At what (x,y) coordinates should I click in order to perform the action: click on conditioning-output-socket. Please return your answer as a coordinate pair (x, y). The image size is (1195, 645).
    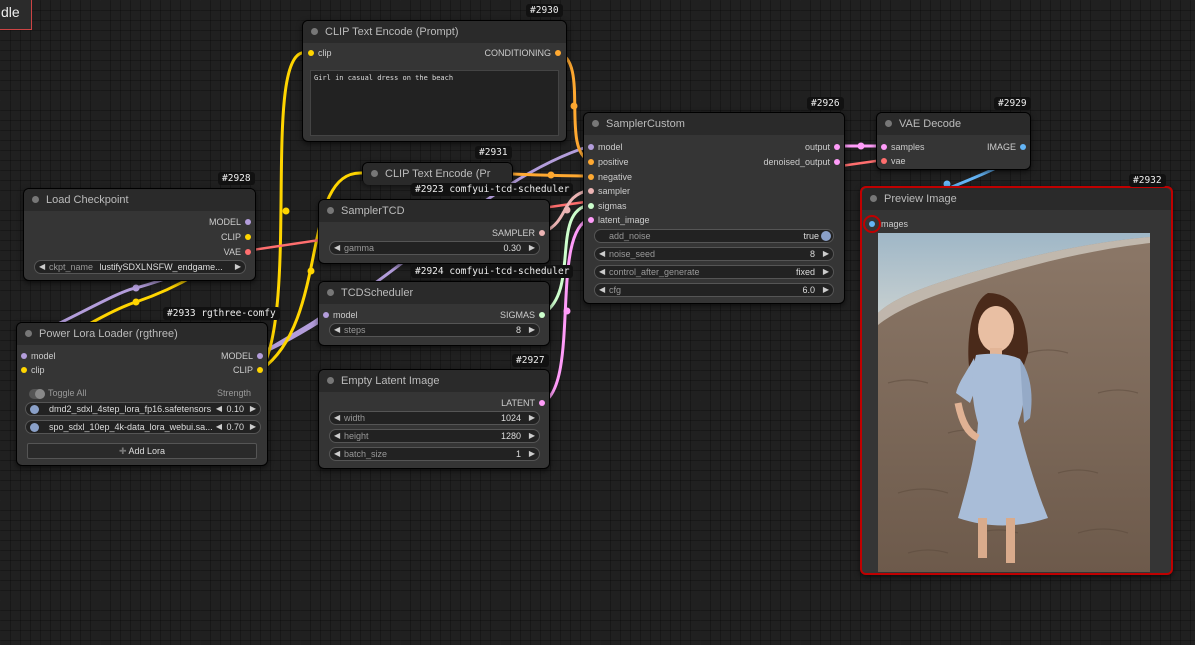
    Looking at the image, I should click on (558, 53).